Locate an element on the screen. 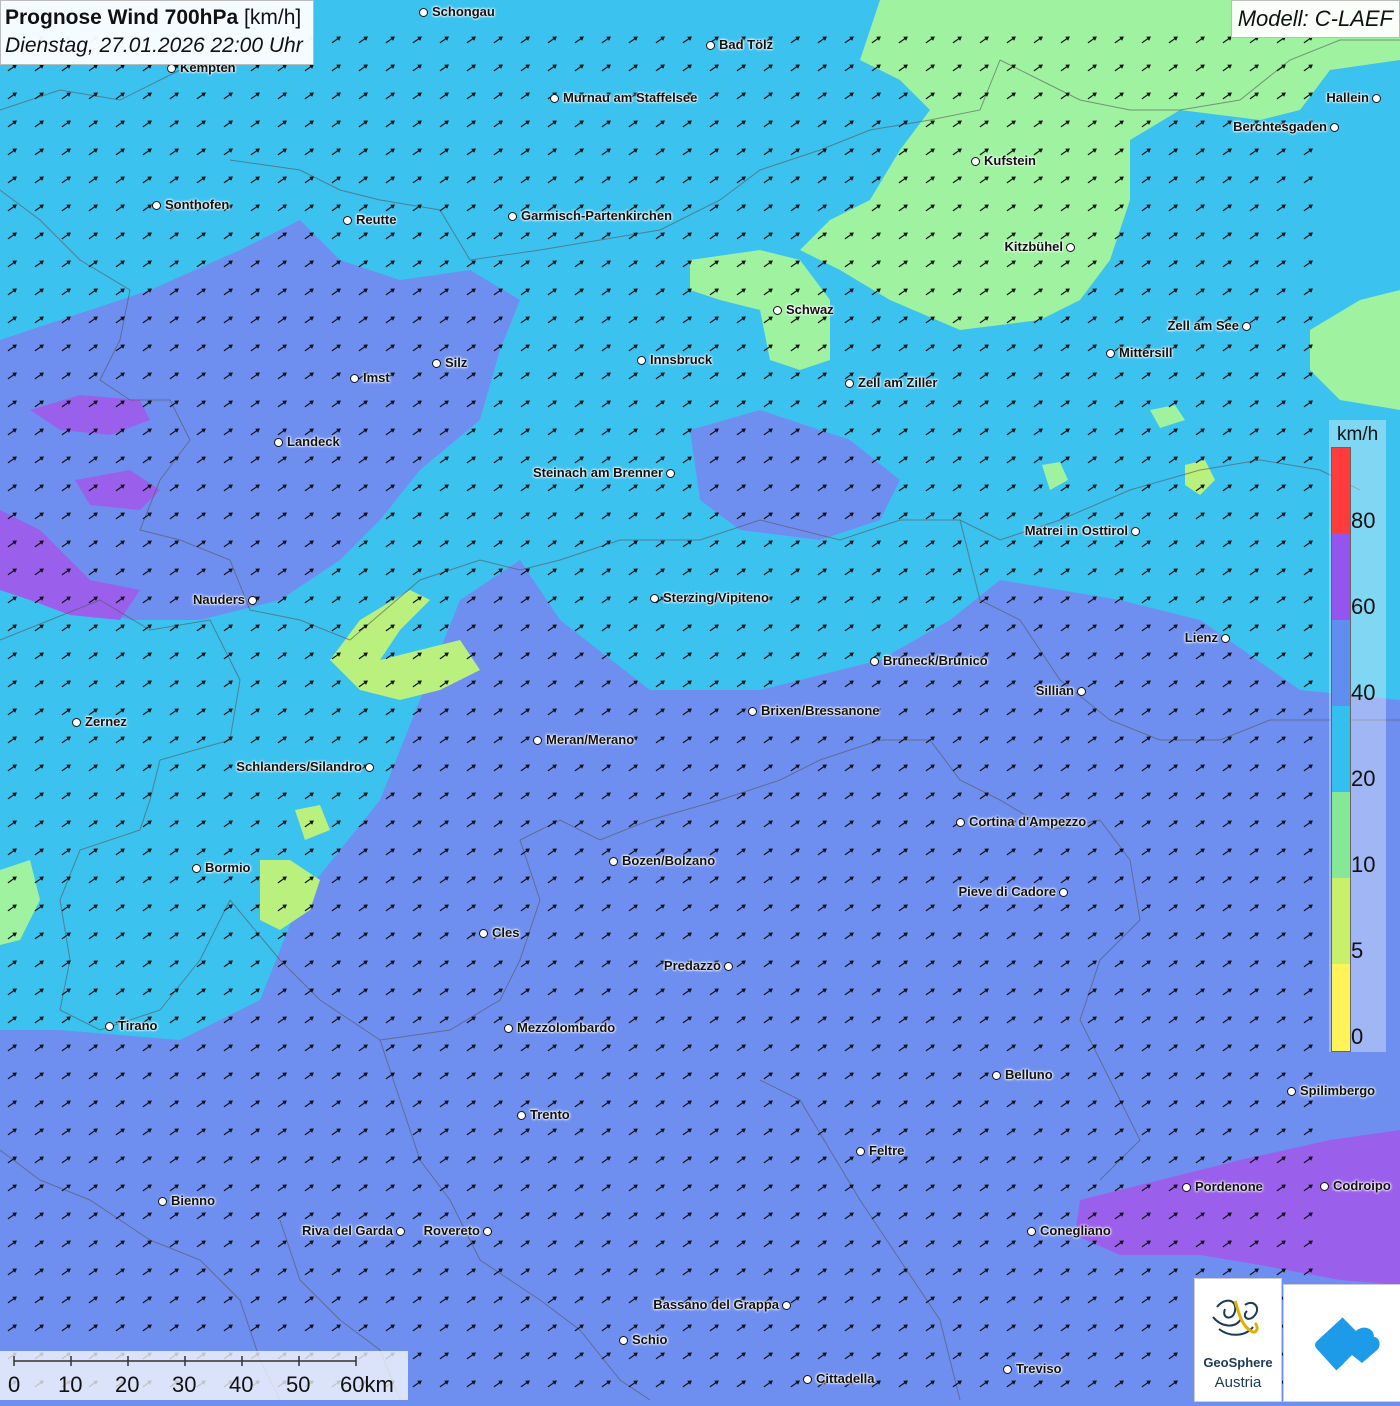 The width and height of the screenshot is (1400, 1406). scale-label-60: 60km is located at coordinates (367, 1384).